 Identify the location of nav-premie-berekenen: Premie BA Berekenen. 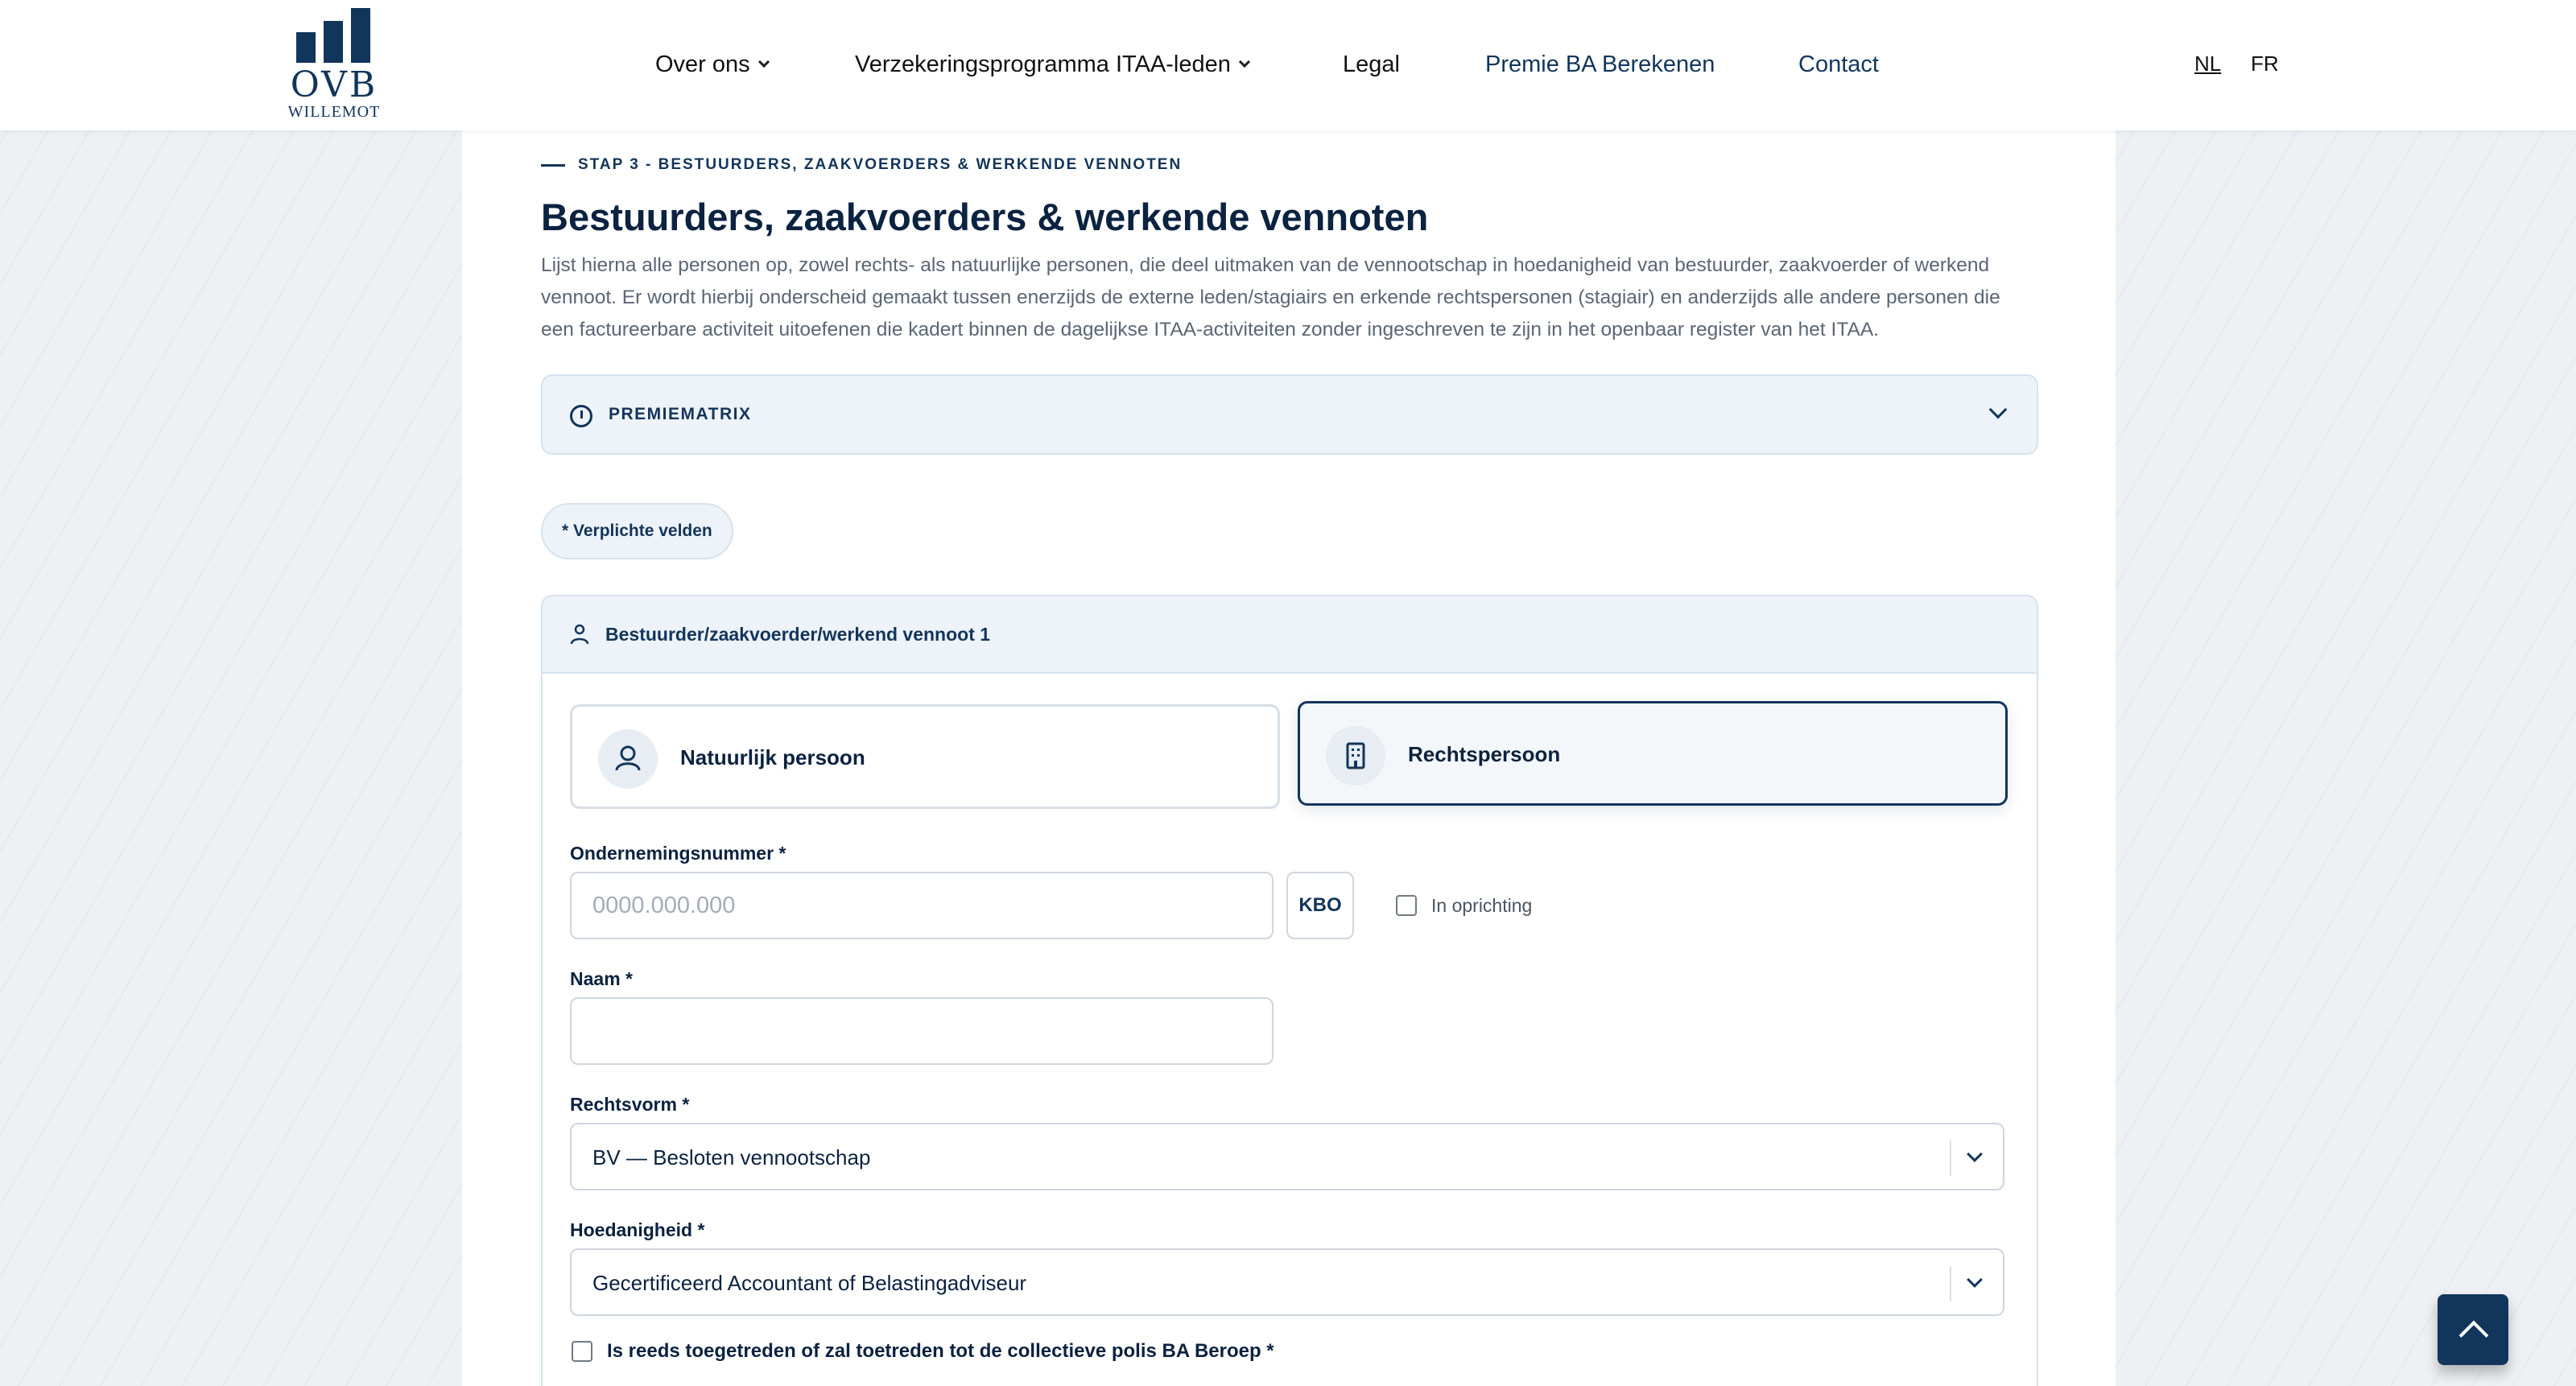
(1600, 64).